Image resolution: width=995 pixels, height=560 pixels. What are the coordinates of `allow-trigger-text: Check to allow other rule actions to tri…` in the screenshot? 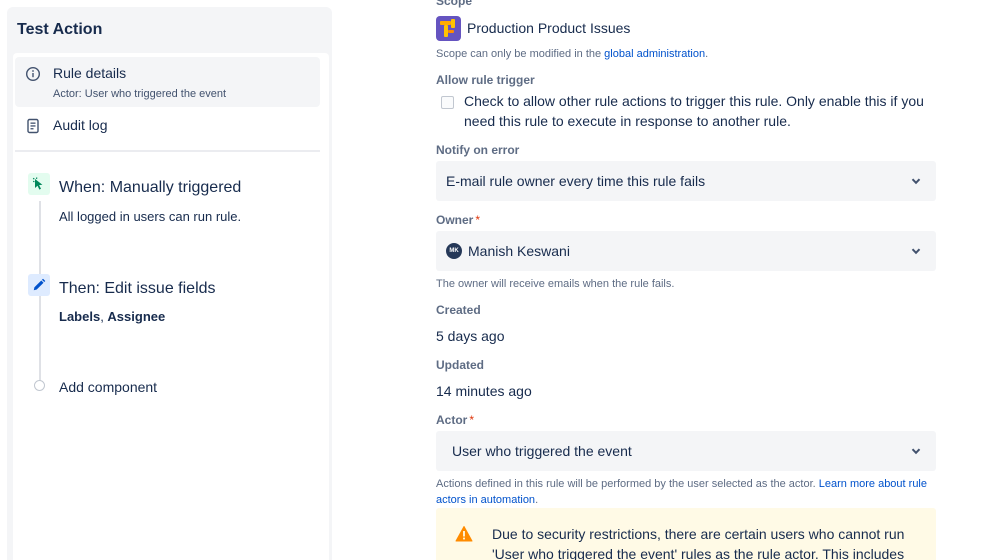 It's located at (694, 111).